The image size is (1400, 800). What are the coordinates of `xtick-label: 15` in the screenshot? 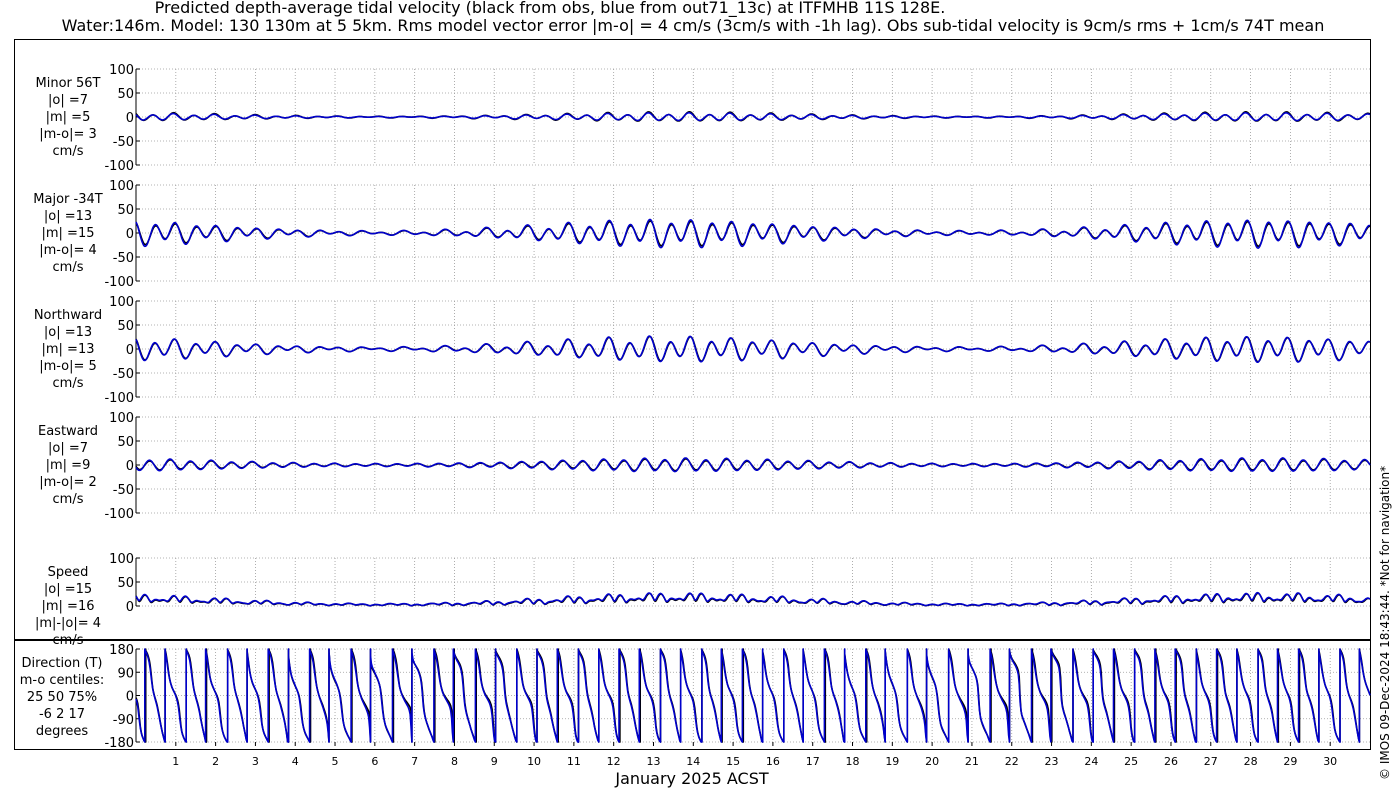 It's located at (733, 761).